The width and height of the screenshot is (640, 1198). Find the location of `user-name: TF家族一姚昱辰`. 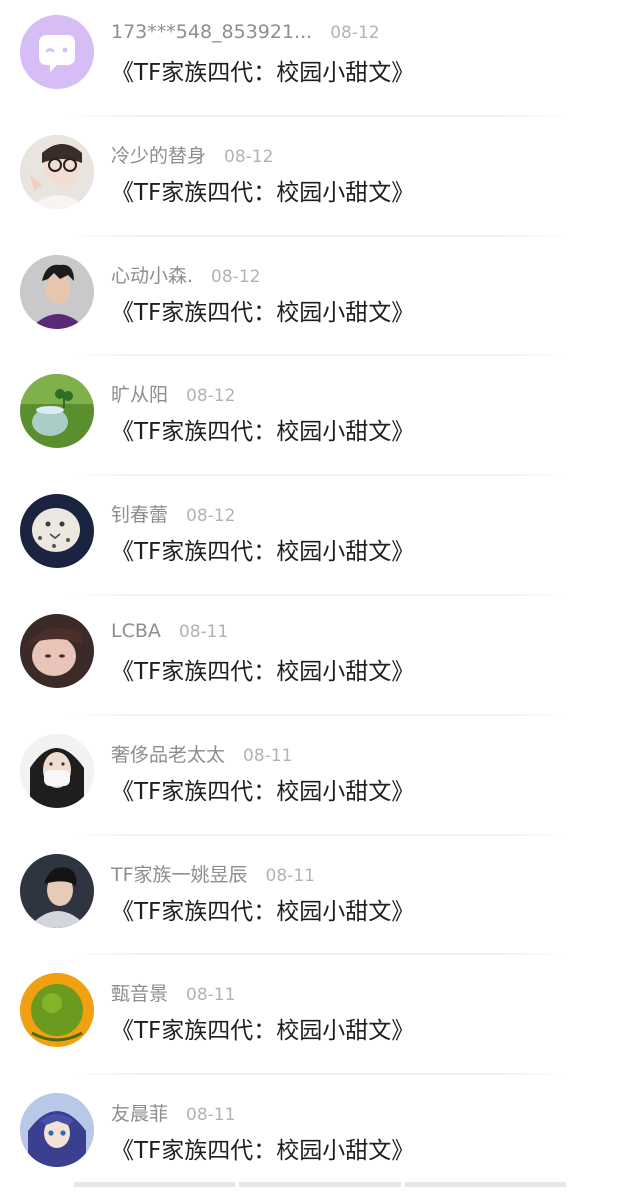

user-name: TF家族一姚昱辰 is located at coordinates (179, 873).